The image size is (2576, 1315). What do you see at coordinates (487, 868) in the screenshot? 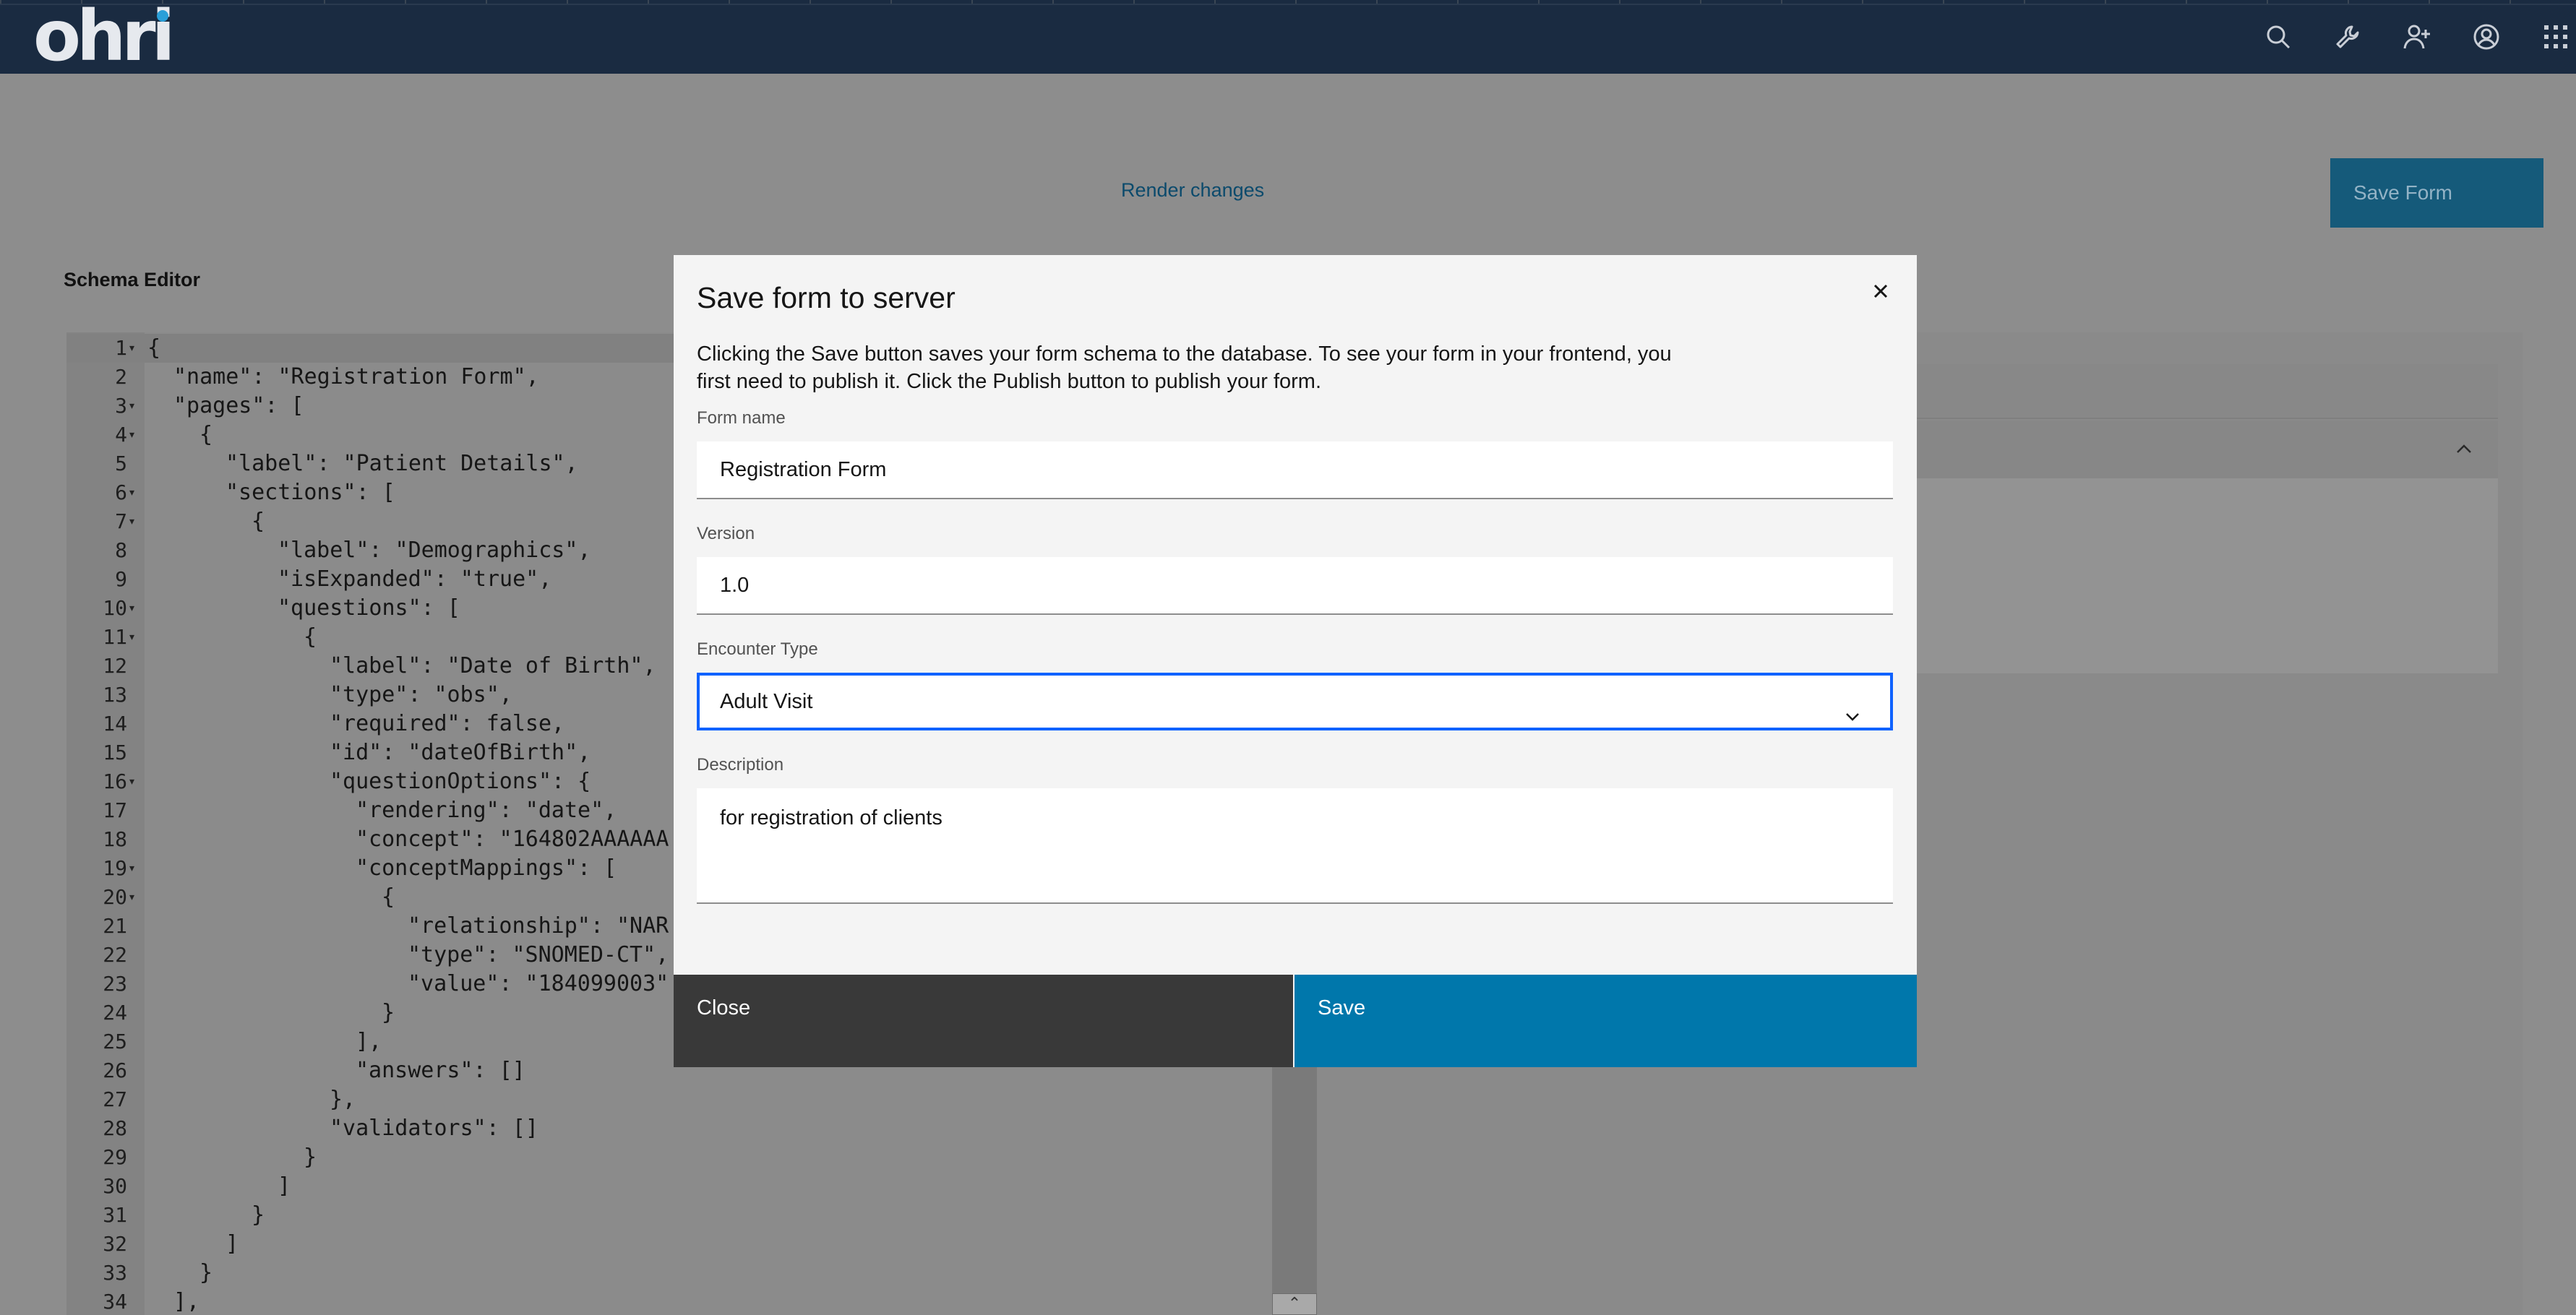
I see `code-line: "conceptMappings": [` at bounding box center [487, 868].